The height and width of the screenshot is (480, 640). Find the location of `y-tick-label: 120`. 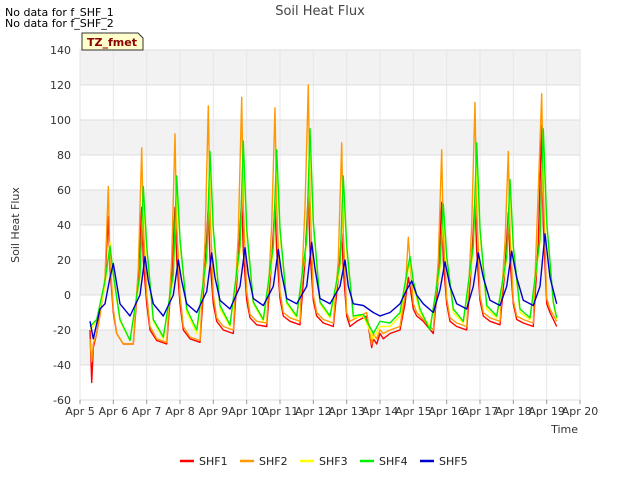

y-tick-label: 120 is located at coordinates (60, 85).